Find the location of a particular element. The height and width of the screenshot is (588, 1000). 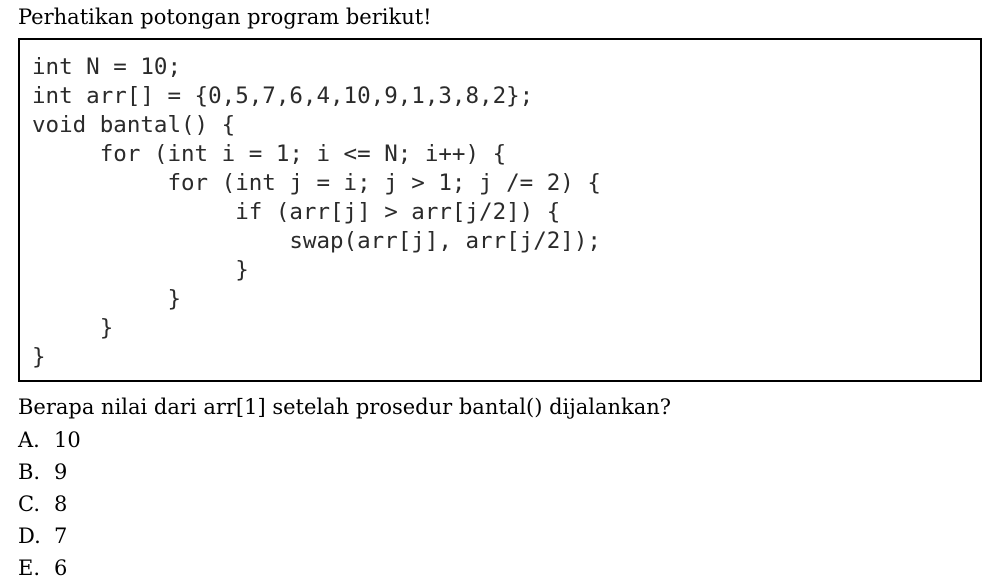

code-line: for (int i = 1; i <= N; i++) { is located at coordinates (269, 154).